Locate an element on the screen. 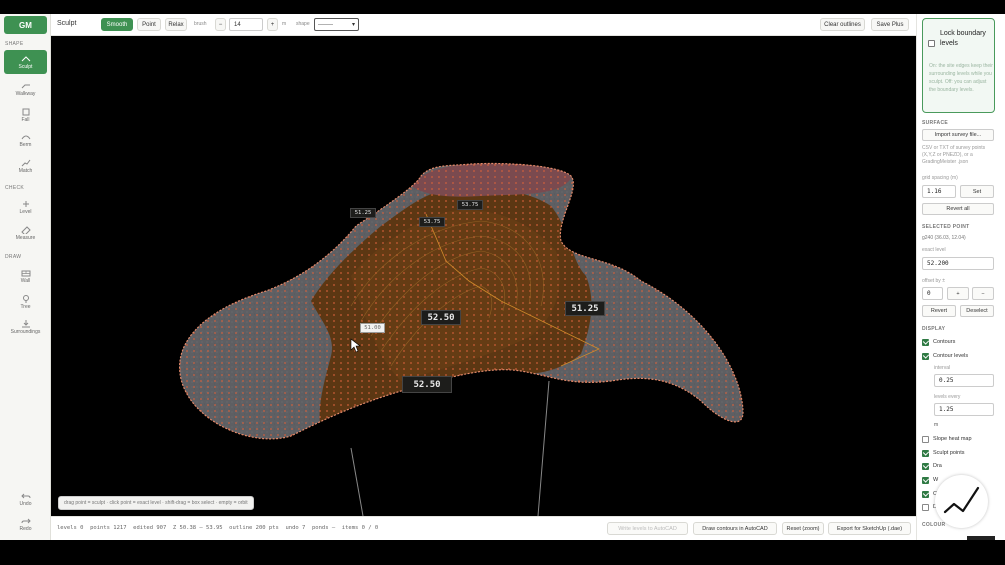  deselect-button: Deselect is located at coordinates (977, 311).